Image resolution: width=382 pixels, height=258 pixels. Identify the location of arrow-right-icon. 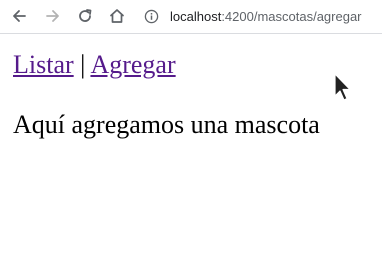
(52, 16).